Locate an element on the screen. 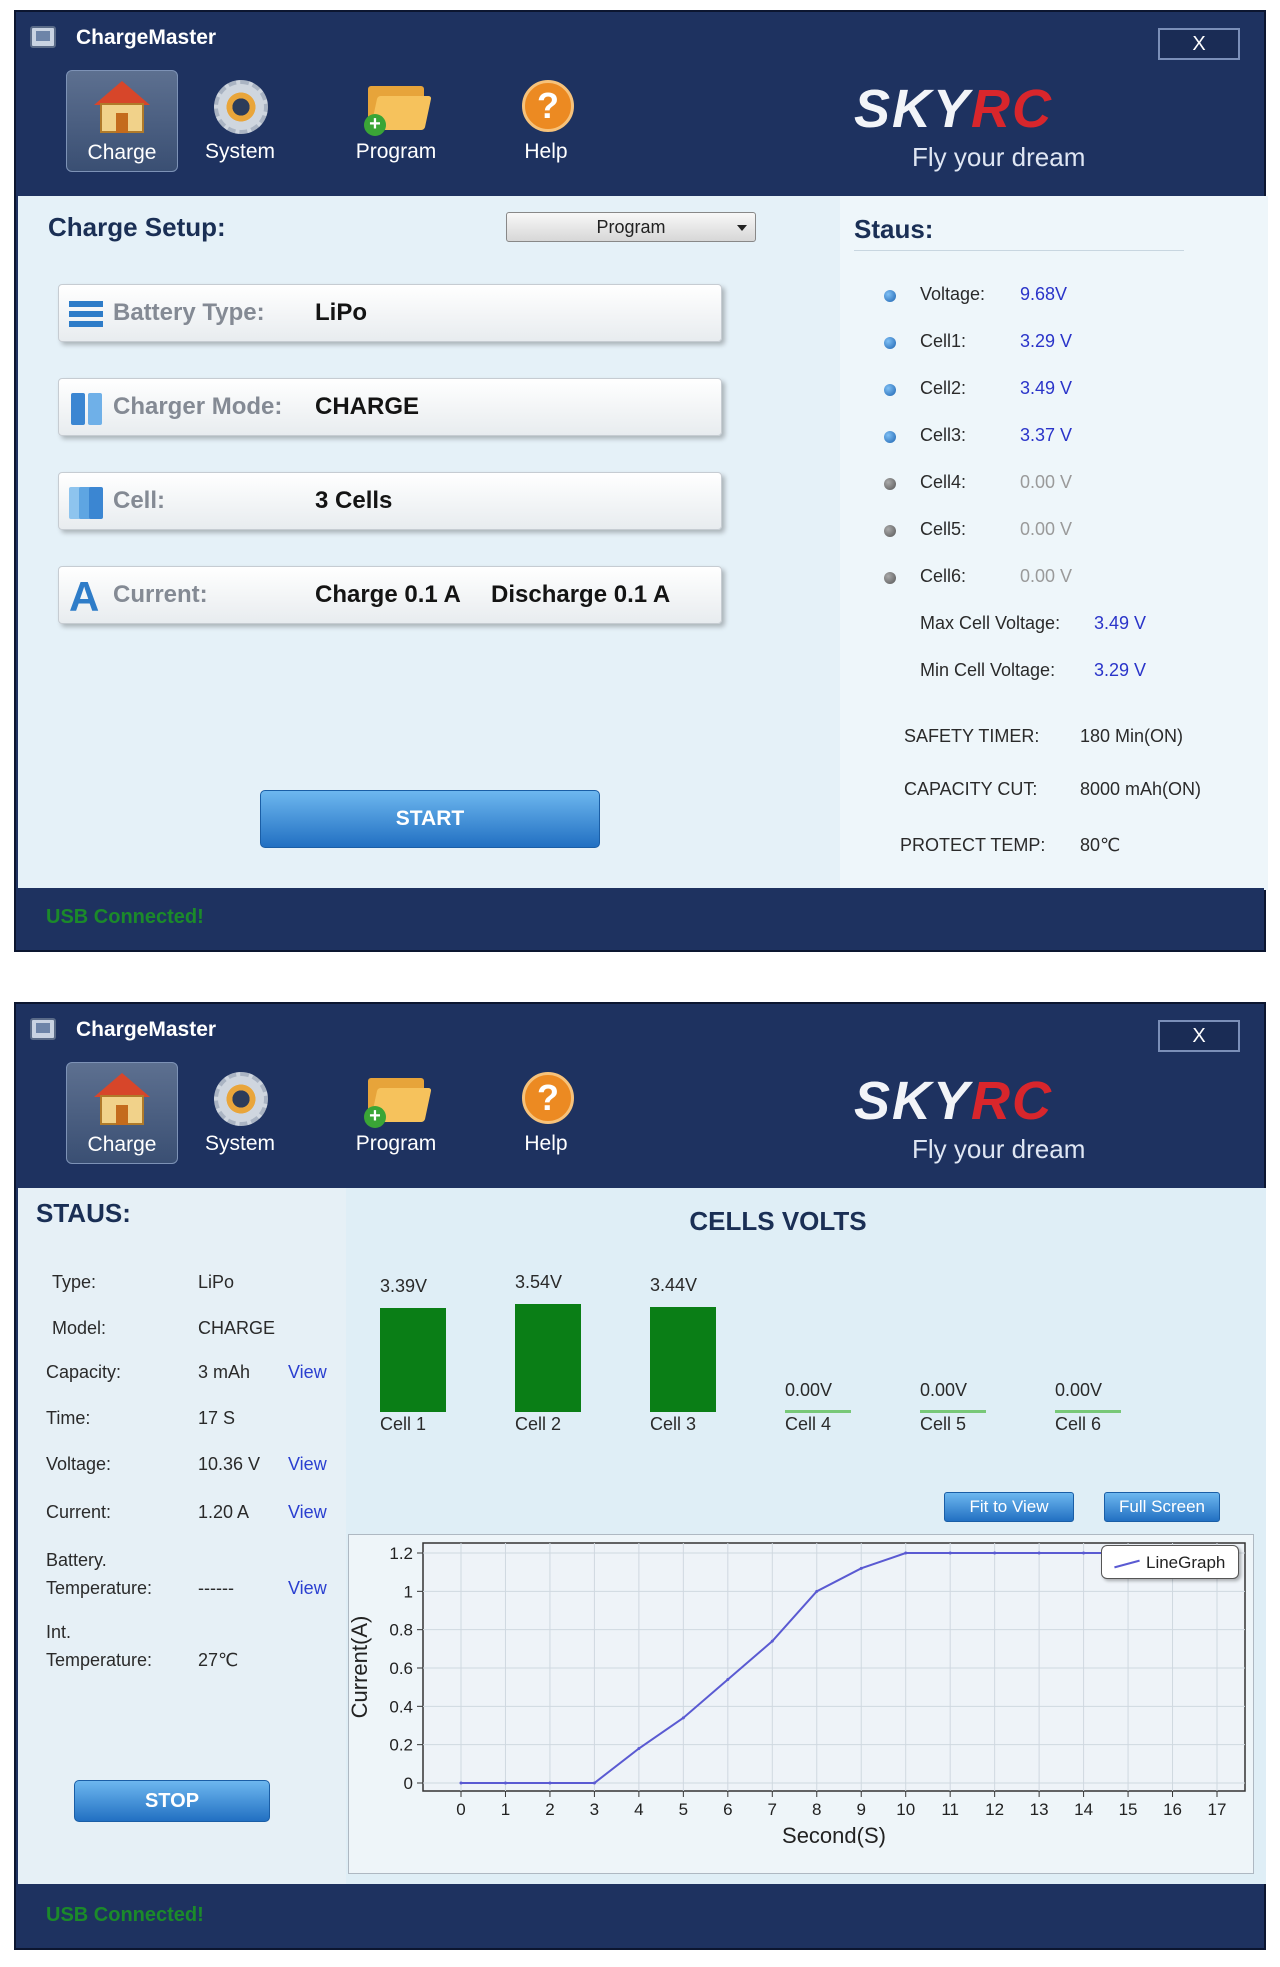 The height and width of the screenshot is (1967, 1280). cell-voltage-label: 3.44V is located at coordinates (674, 1285).